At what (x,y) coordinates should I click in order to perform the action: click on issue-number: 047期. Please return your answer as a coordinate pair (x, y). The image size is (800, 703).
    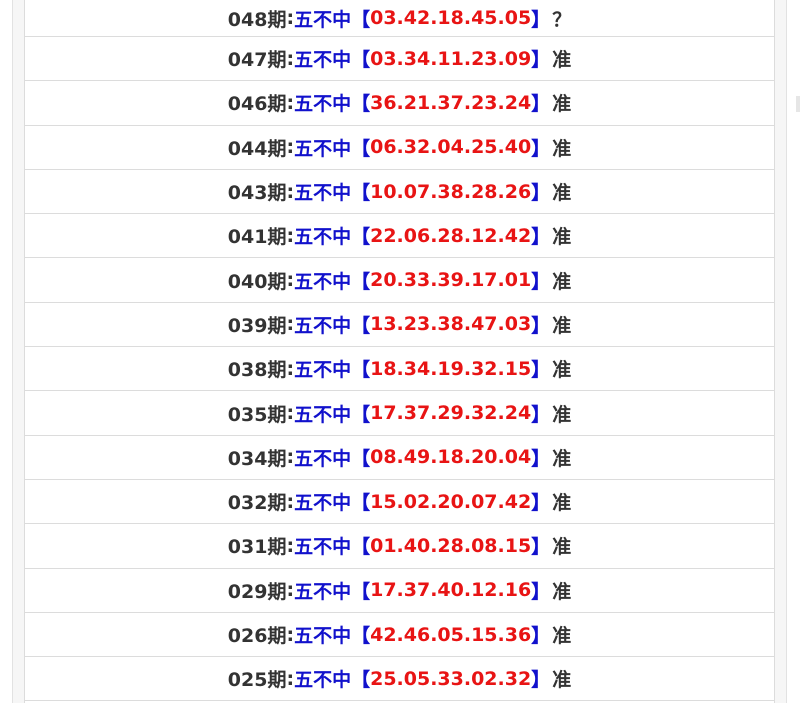
    Looking at the image, I should click on (257, 60).